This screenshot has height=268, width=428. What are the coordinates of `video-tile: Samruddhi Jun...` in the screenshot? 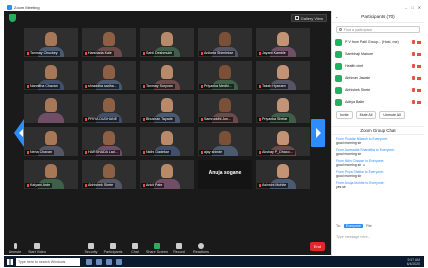 It's located at (225, 108).